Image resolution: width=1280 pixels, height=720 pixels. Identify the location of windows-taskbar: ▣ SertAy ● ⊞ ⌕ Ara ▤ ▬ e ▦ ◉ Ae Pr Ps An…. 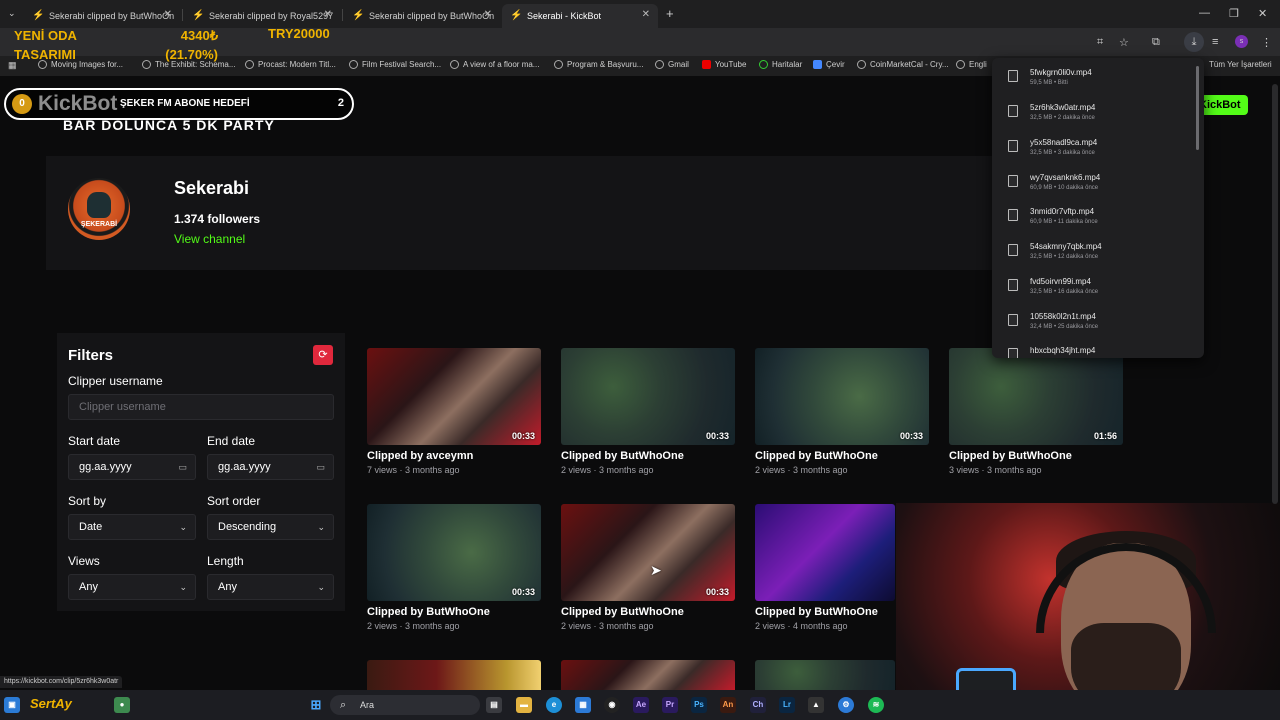
(640, 705).